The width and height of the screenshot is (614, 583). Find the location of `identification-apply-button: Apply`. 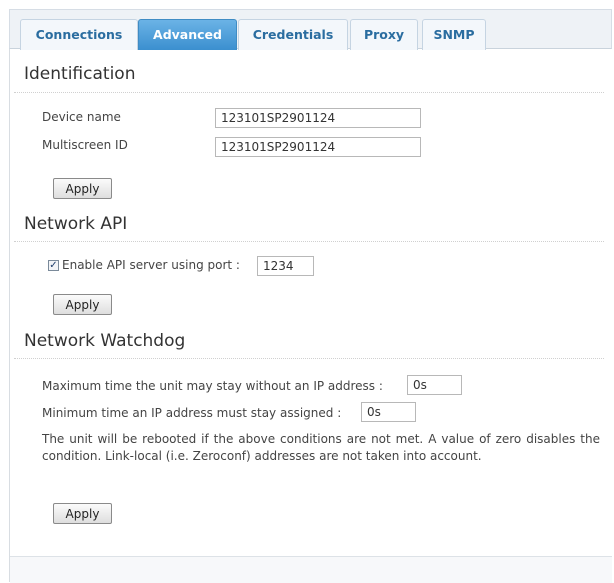

identification-apply-button: Apply is located at coordinates (82, 188).